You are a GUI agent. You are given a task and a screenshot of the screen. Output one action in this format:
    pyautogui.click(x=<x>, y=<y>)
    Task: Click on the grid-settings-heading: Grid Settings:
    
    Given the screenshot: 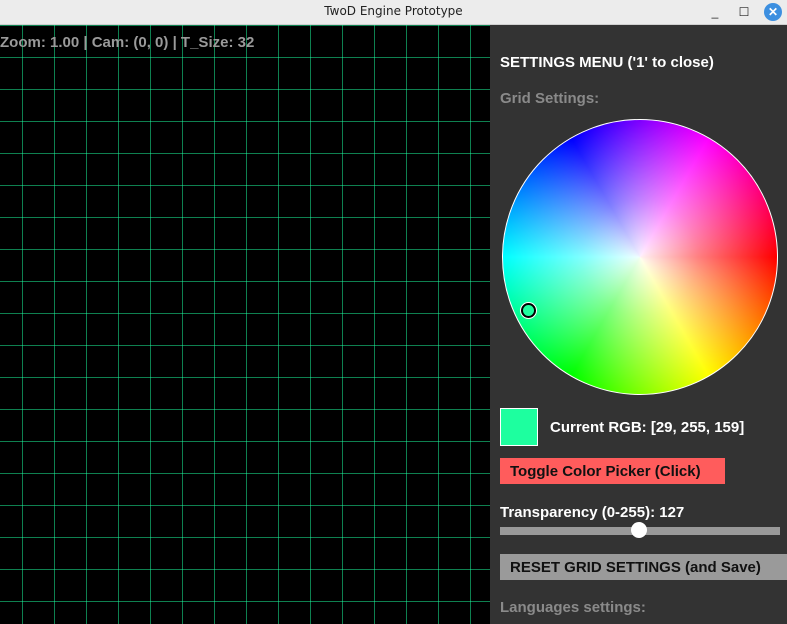 What is the action you would take?
    pyautogui.click(x=550, y=98)
    